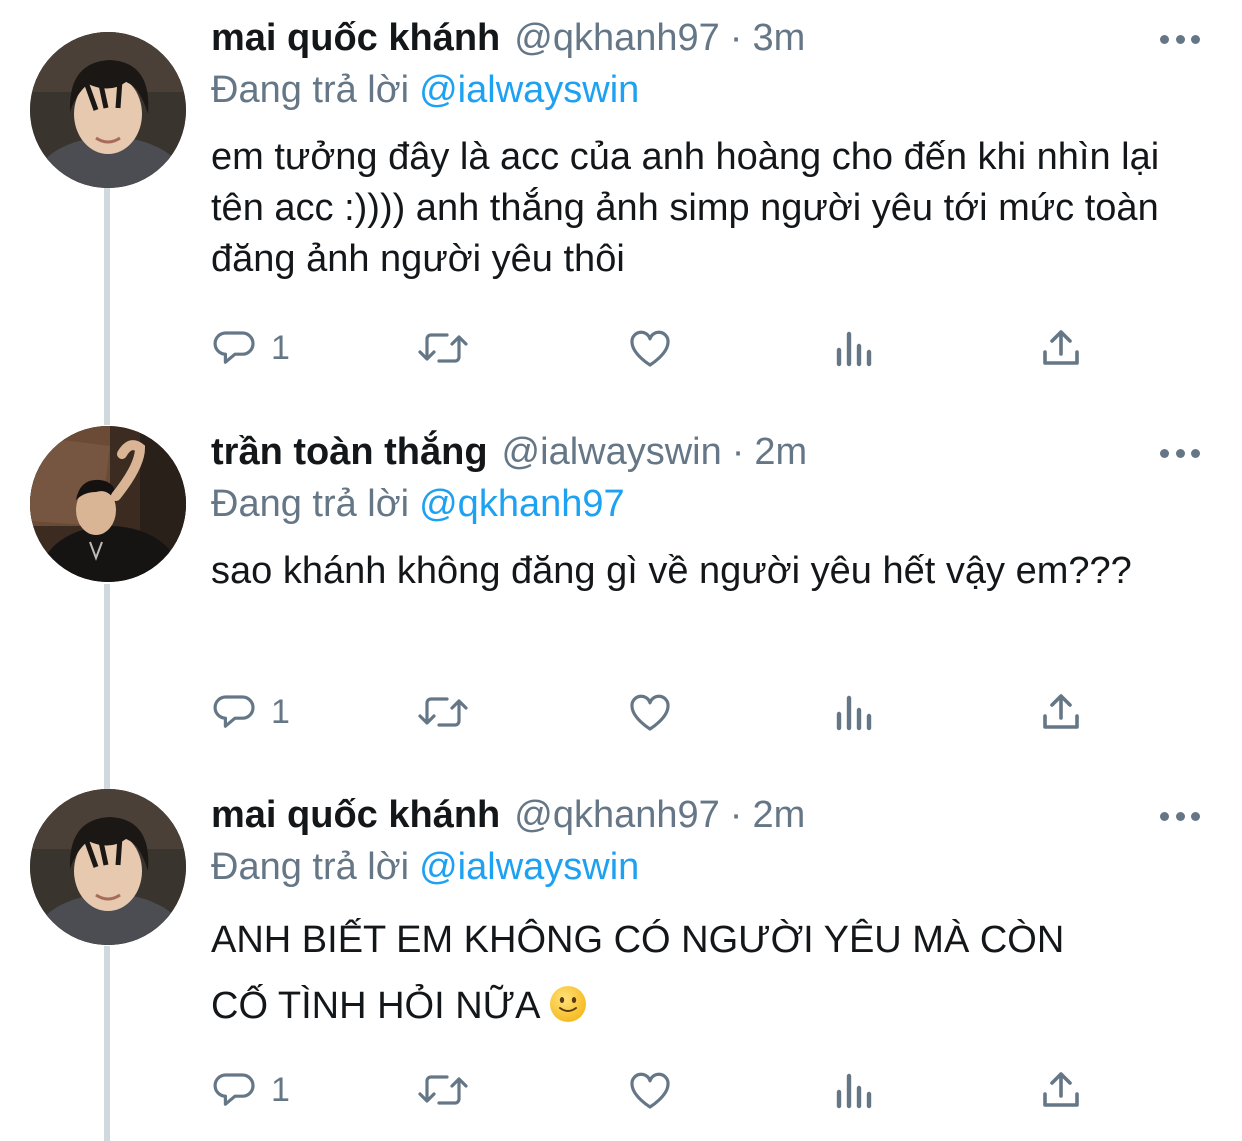 The width and height of the screenshot is (1242, 1141). I want to click on user-handle: @ialwayswin, so click(612, 452).